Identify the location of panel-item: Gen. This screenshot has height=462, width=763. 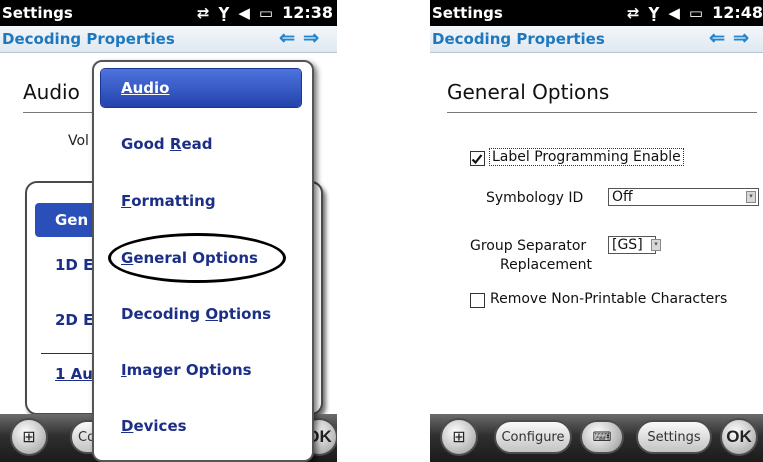
(71, 220).